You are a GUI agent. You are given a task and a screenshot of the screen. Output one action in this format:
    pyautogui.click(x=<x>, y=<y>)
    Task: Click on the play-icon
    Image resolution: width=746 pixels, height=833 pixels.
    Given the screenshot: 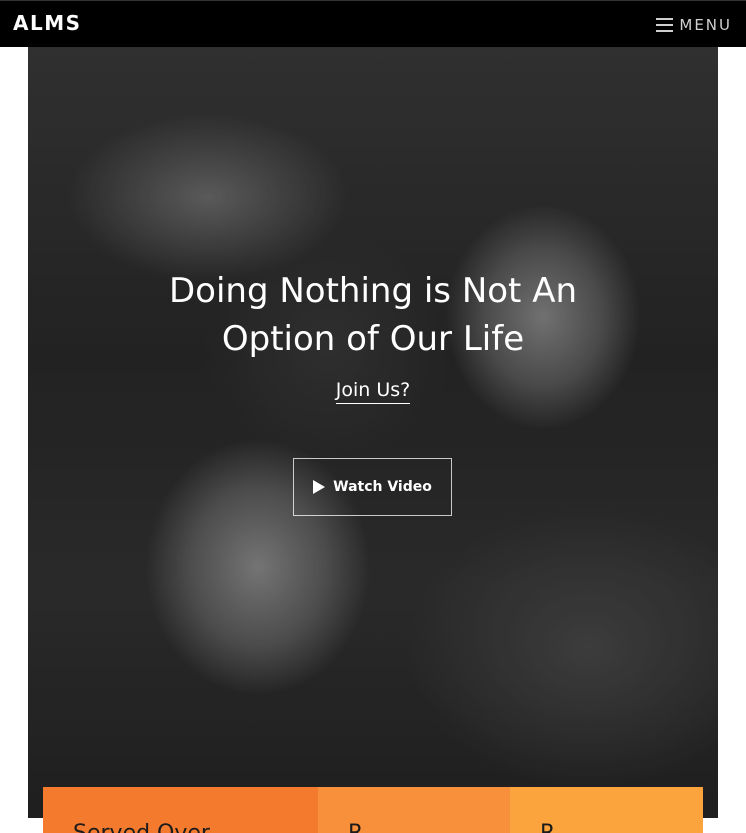 What is the action you would take?
    pyautogui.click(x=319, y=487)
    